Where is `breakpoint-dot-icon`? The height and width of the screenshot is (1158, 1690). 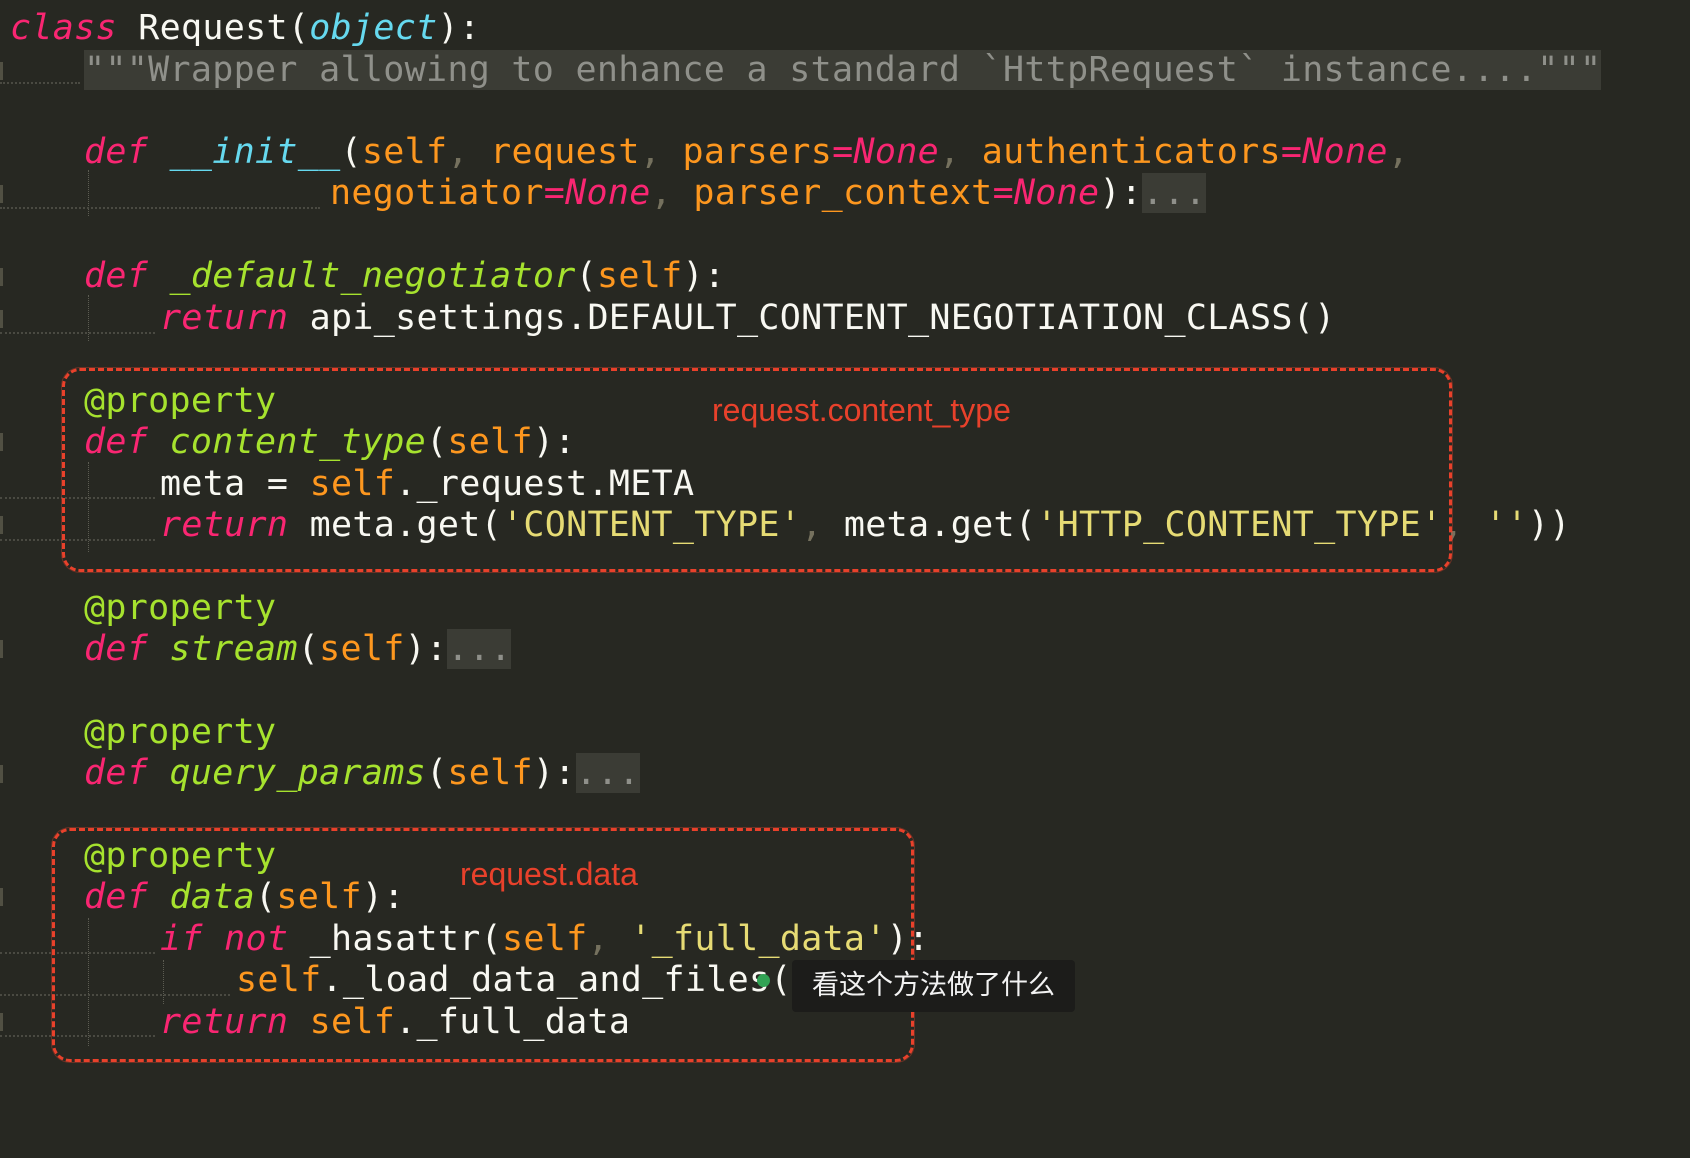
breakpoint-dot-icon is located at coordinates (763, 980).